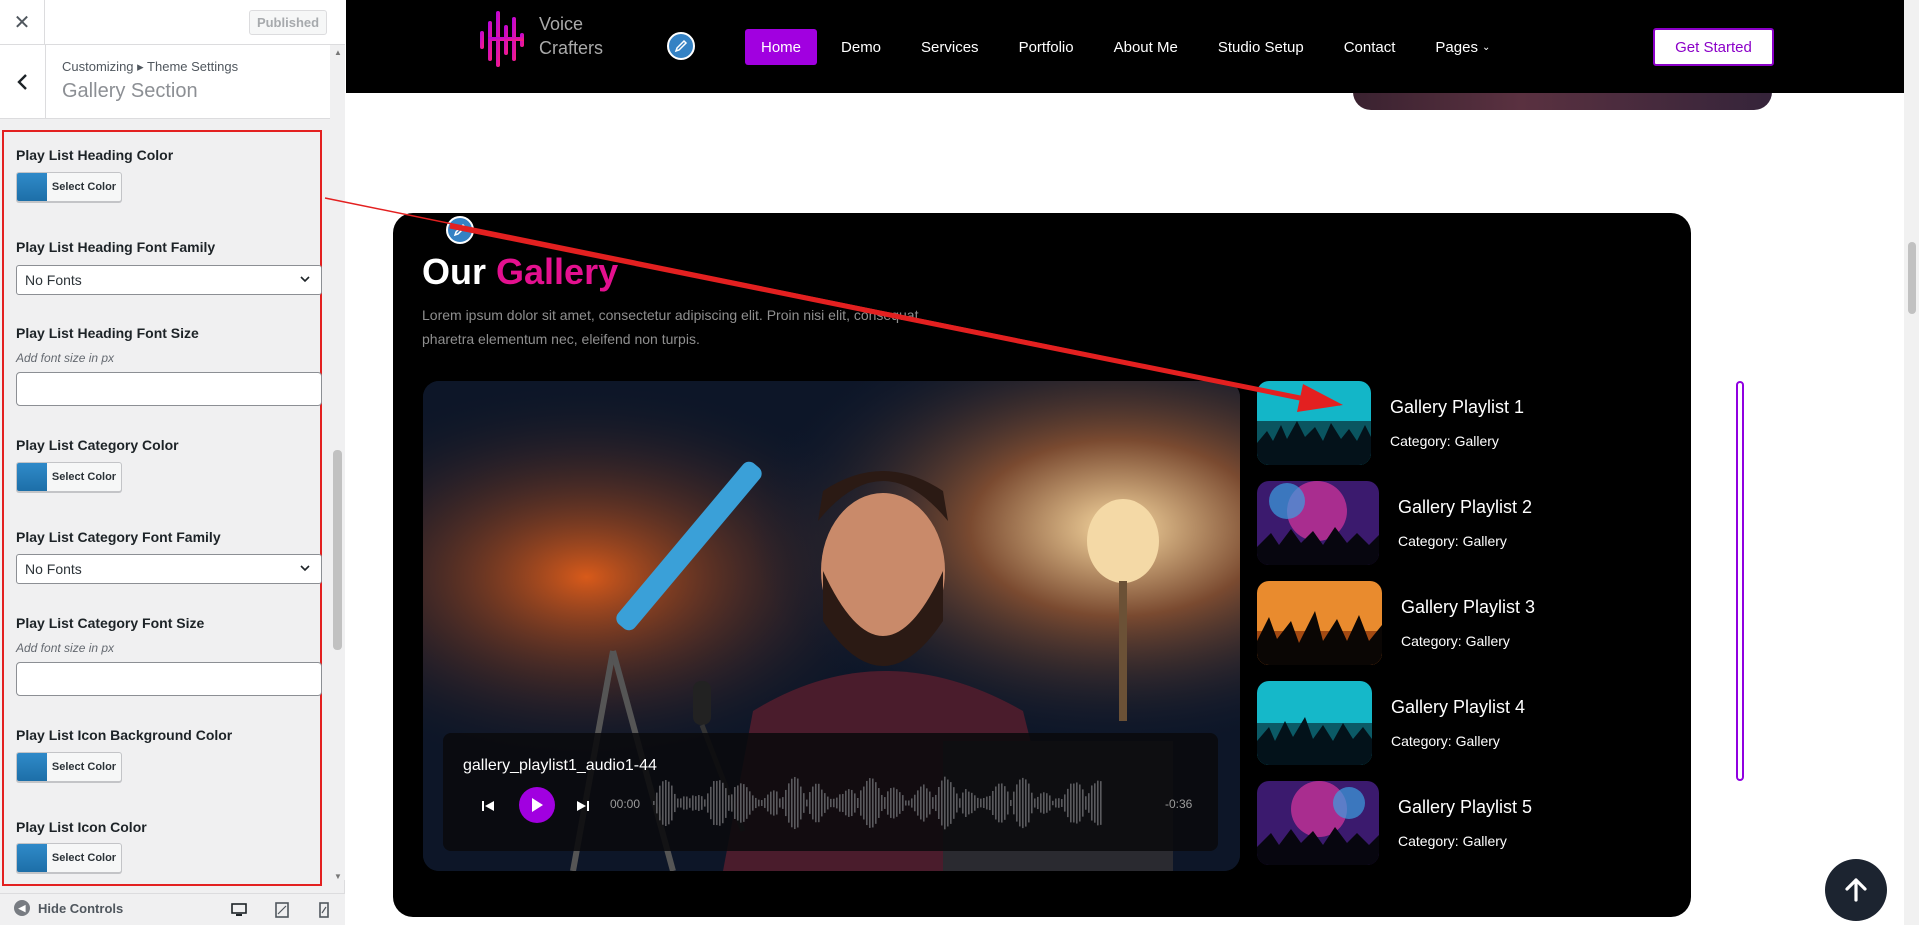 This screenshot has width=1919, height=925. I want to click on playlist-item: Gallery Playlist 5 Category: Gallery, so click(1407, 823).